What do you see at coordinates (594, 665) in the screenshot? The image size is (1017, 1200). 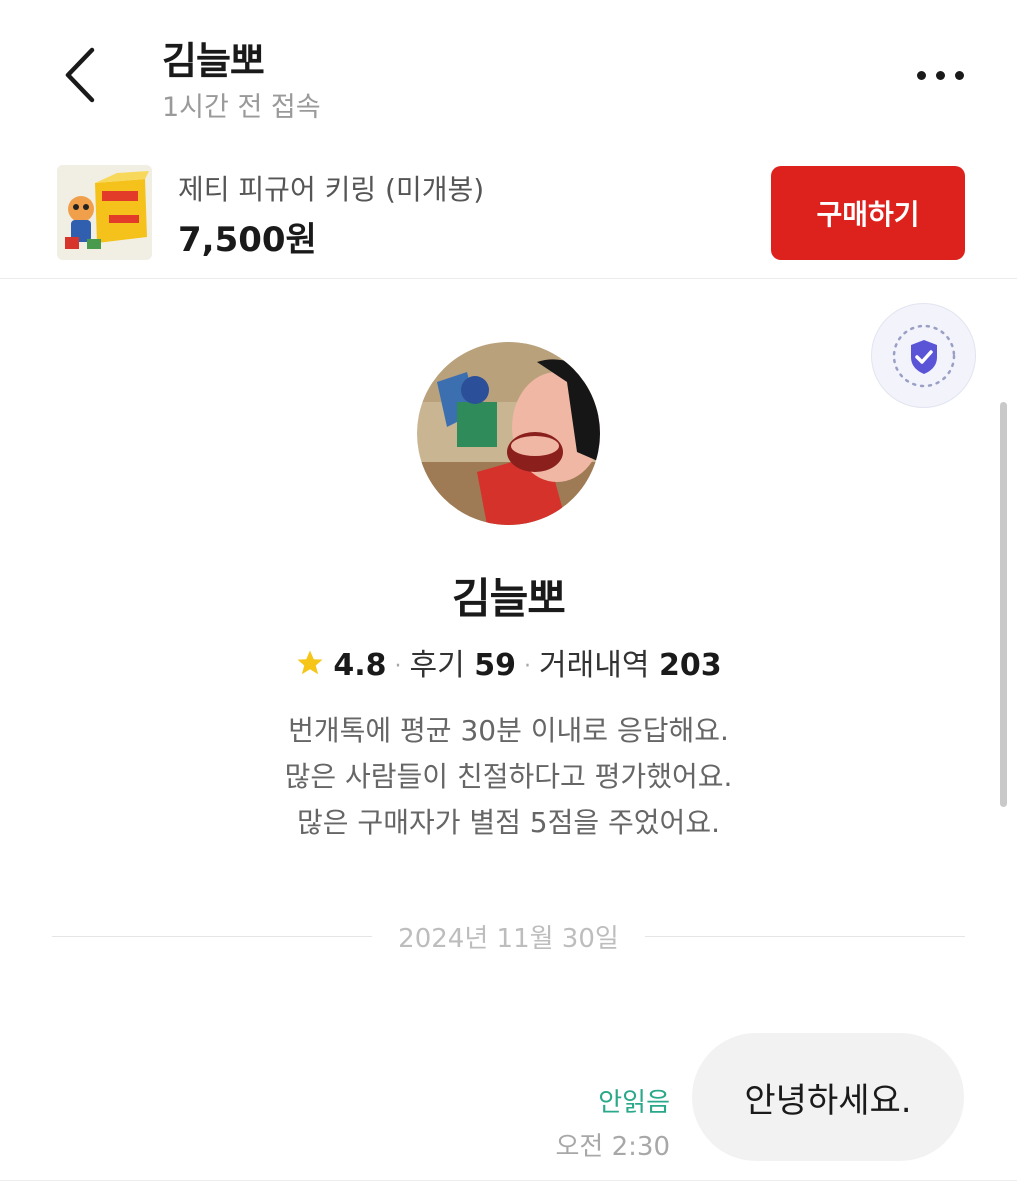 I see `trades-label: 거래내역` at bounding box center [594, 665].